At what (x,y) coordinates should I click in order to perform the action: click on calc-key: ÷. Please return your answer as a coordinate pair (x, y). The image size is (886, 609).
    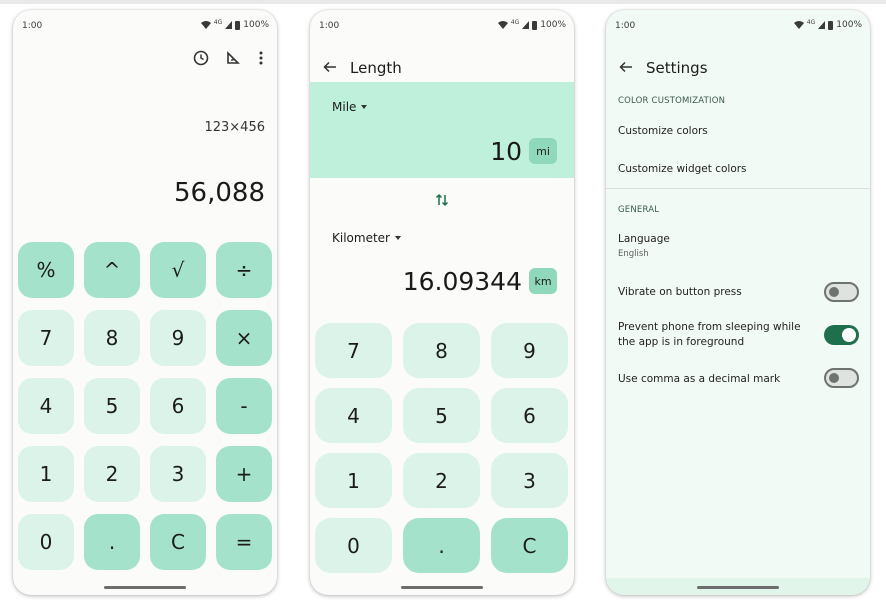
    Looking at the image, I should click on (244, 270).